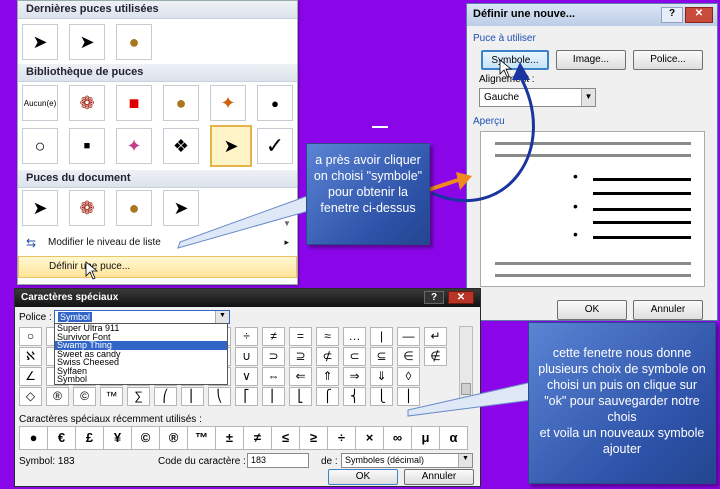 This screenshot has width=720, height=489. Describe the element at coordinates (245, 221) in the screenshot. I see `callout1-pointer` at that location.